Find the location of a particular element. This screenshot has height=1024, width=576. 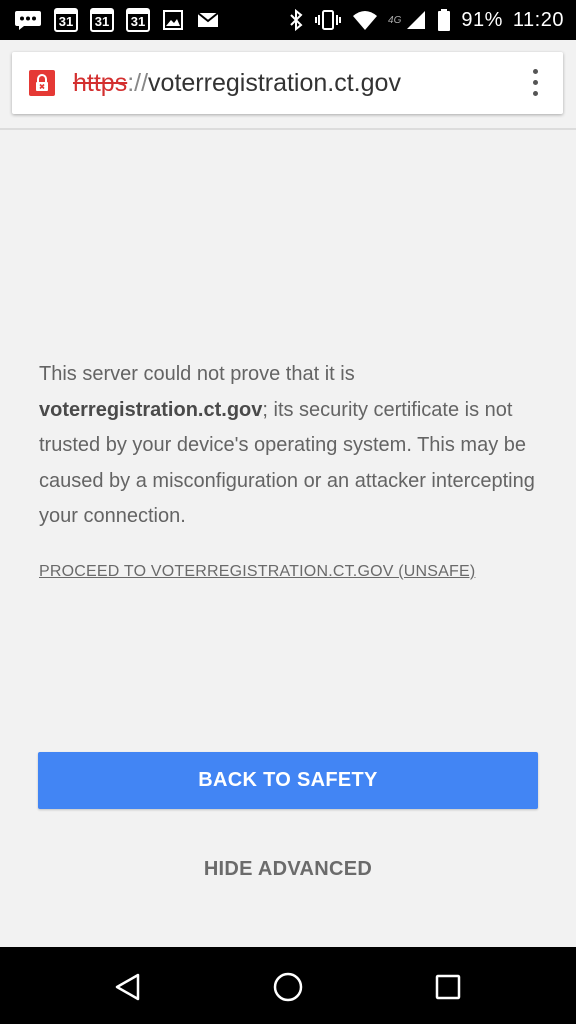

message-icon is located at coordinates (28, 20).